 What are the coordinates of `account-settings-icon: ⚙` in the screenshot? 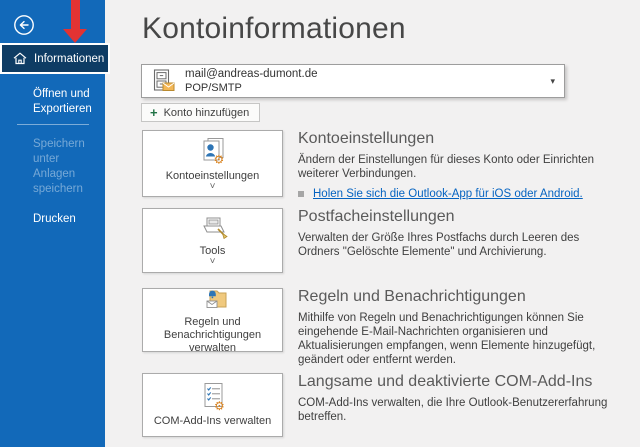 It's located at (213, 152).